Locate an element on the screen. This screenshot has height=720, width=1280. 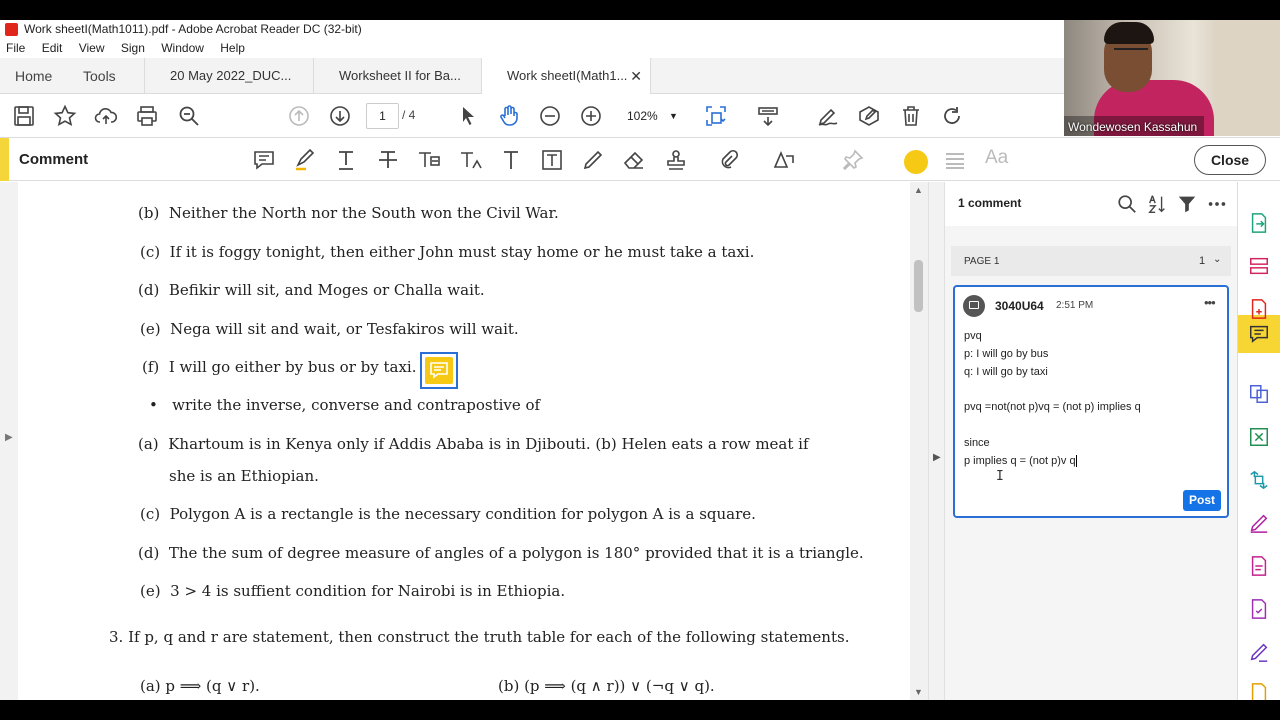
page-group-header: PAGE 1 1 ⌄ is located at coordinates (1091, 261).